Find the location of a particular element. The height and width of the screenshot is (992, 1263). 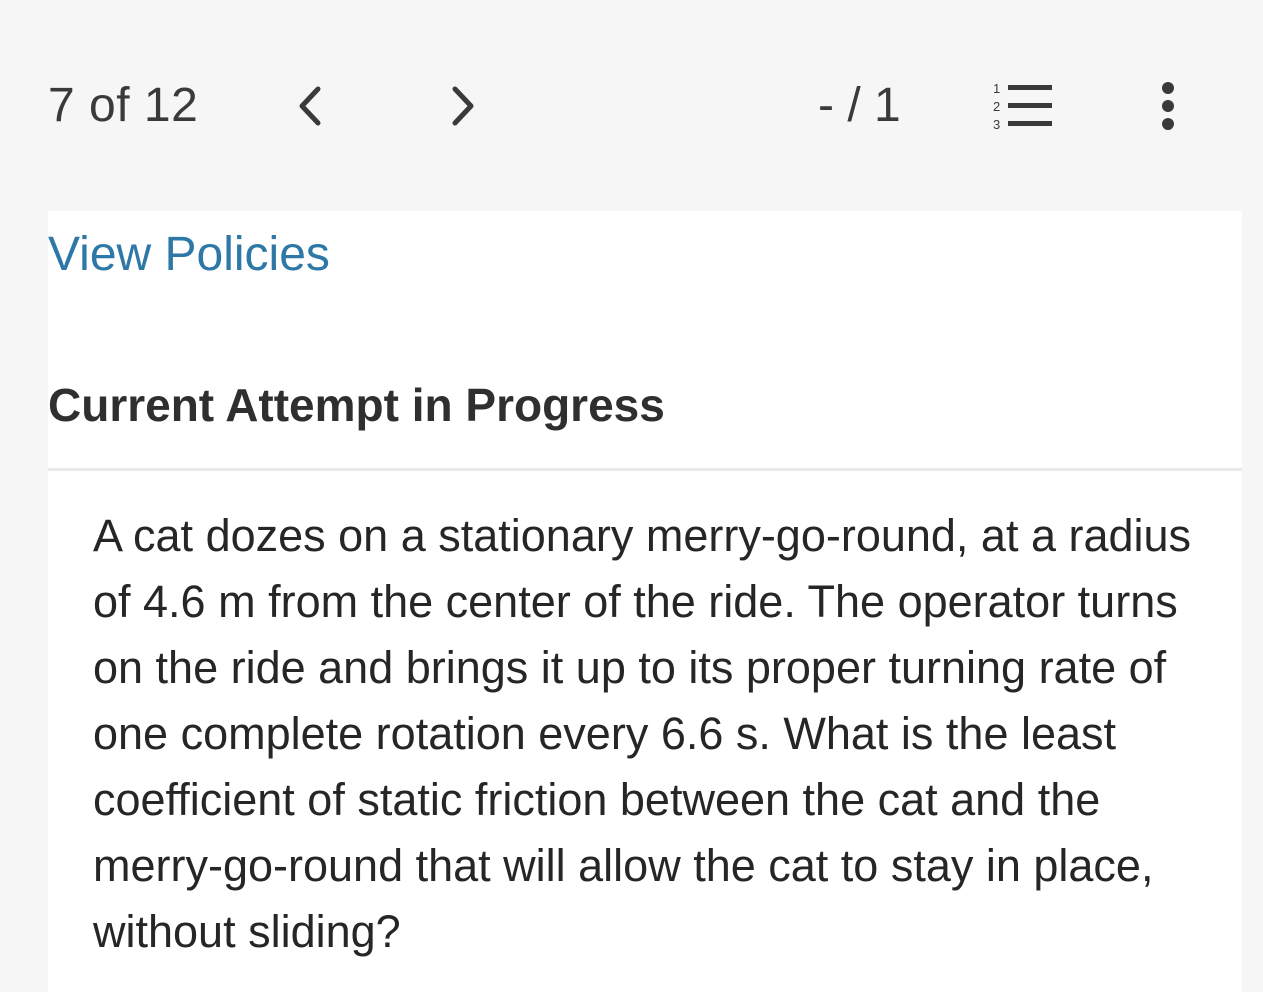

vertical-ellipsis-icon is located at coordinates (1168, 106).